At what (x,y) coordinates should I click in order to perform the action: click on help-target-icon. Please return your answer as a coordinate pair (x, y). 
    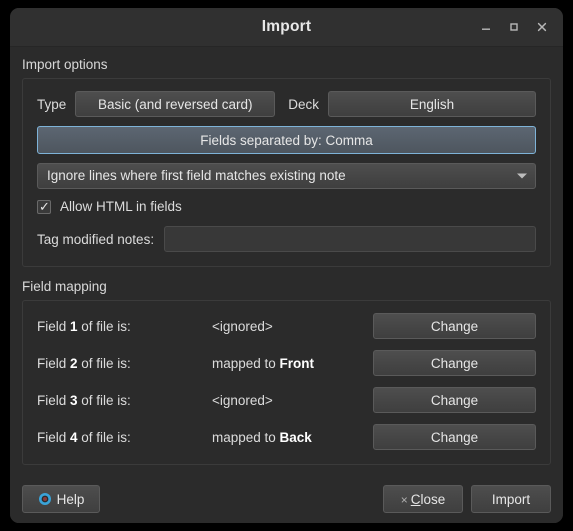
    Looking at the image, I should click on (44, 499).